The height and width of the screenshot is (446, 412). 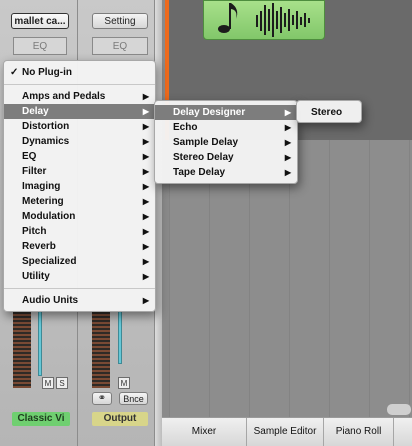 What do you see at coordinates (185, 127) in the screenshot?
I see `menu-item-label: Echo` at bounding box center [185, 127].